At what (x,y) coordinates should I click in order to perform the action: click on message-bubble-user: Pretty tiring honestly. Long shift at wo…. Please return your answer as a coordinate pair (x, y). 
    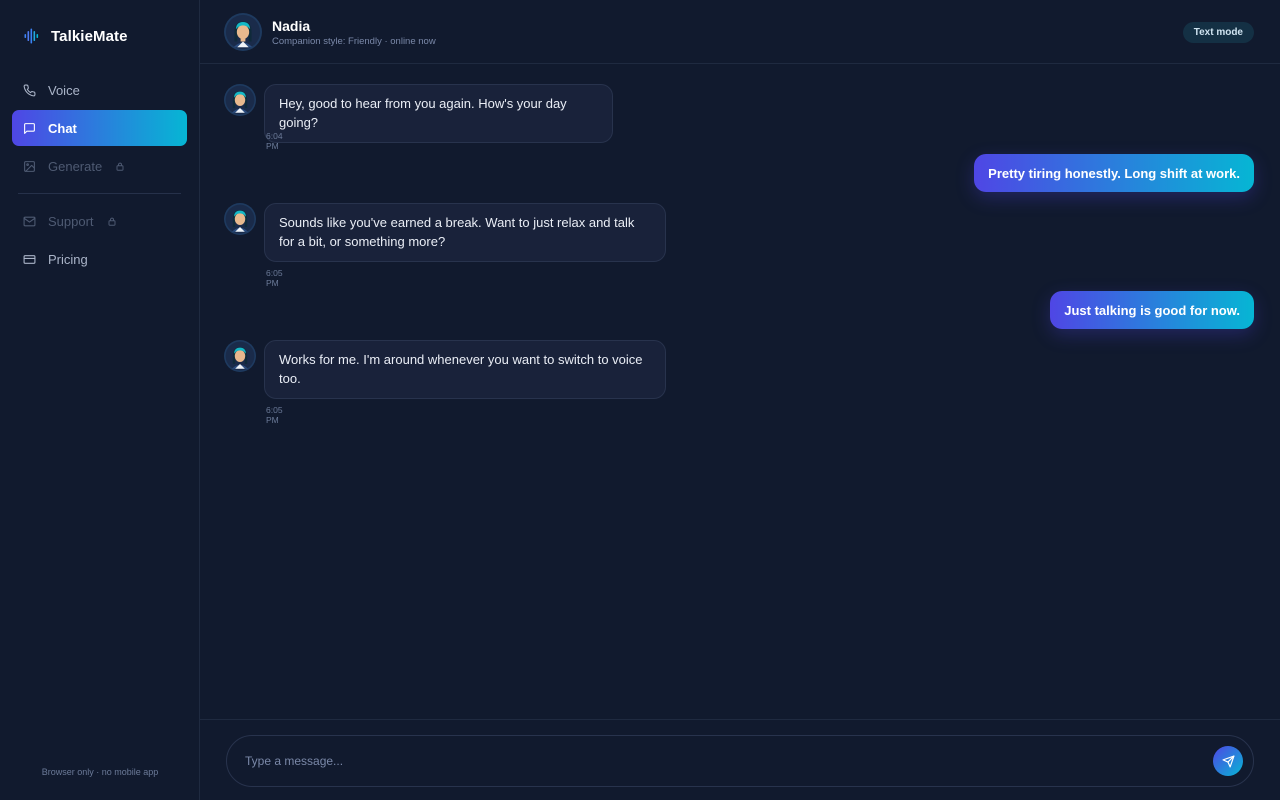
    Looking at the image, I should click on (1114, 173).